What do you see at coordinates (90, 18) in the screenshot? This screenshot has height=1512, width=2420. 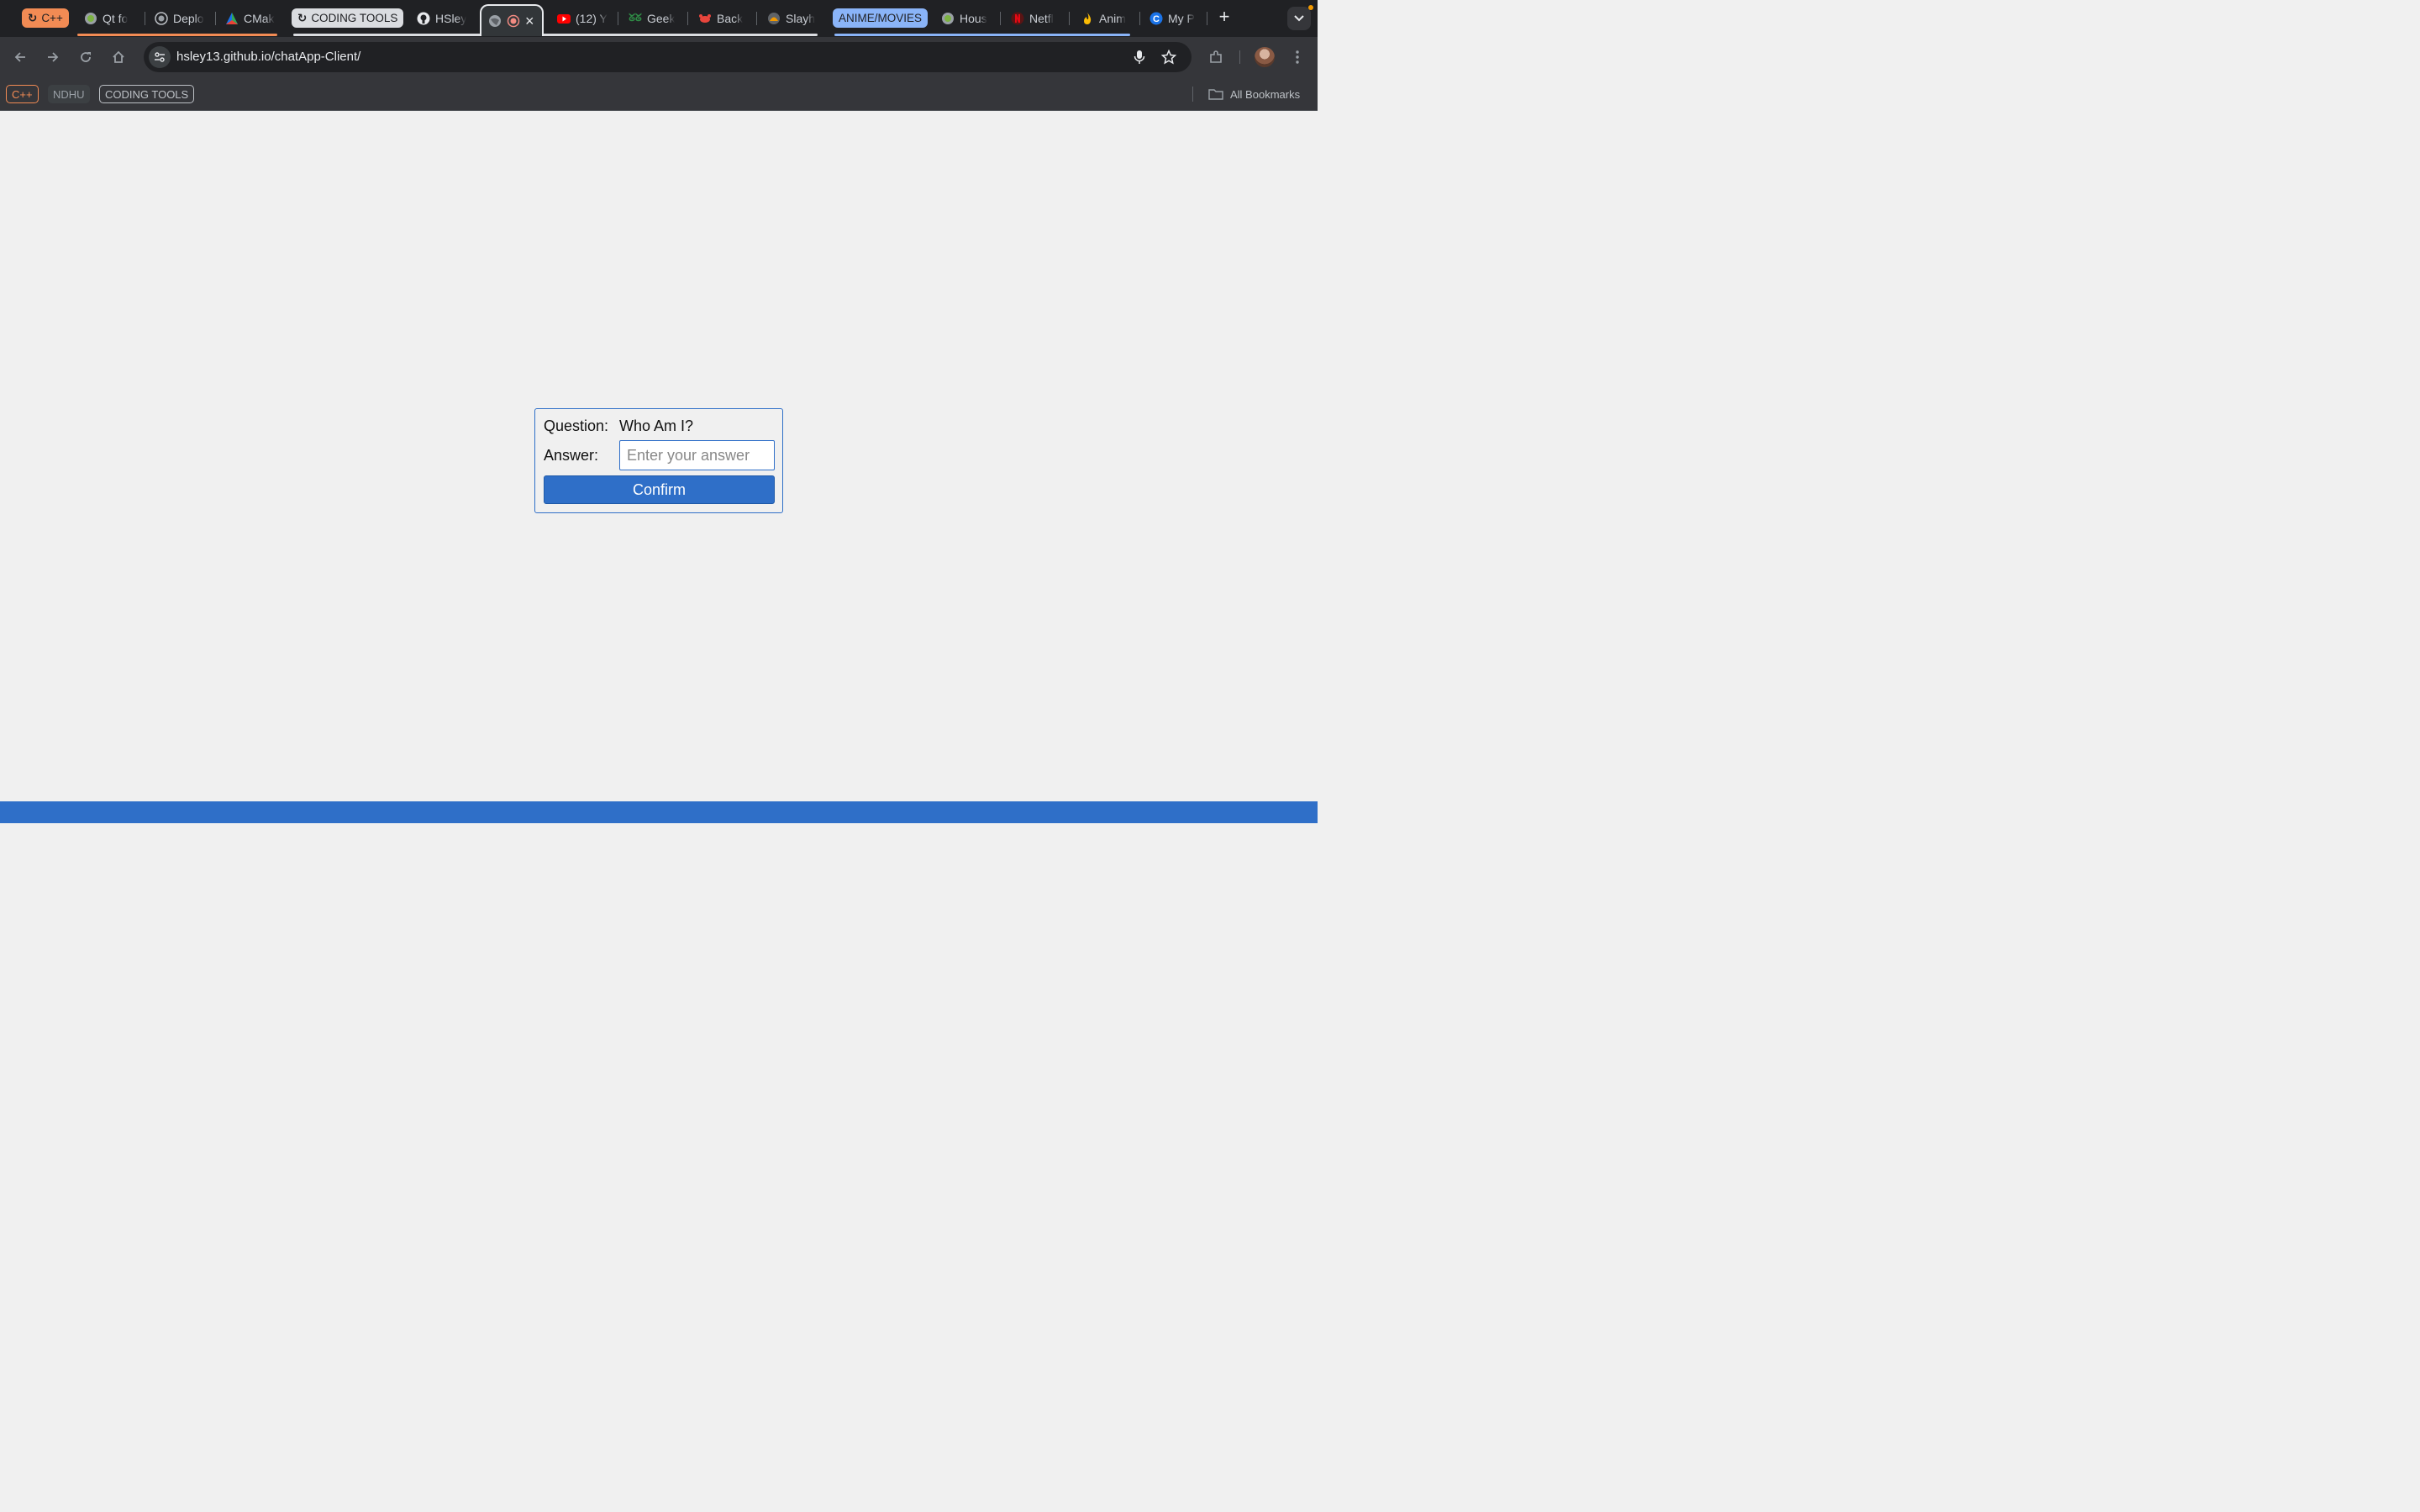 I see `qt-globe-icon` at bounding box center [90, 18].